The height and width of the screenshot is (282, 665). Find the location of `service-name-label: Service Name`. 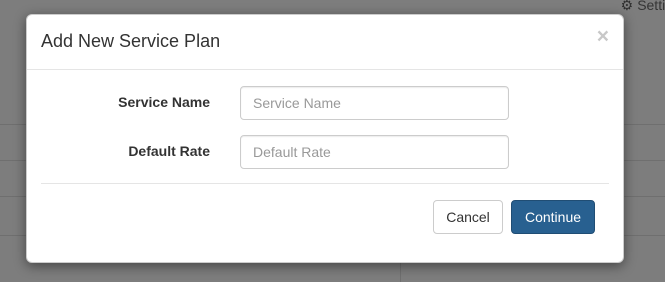

service-name-label: Service Name is located at coordinates (164, 102).